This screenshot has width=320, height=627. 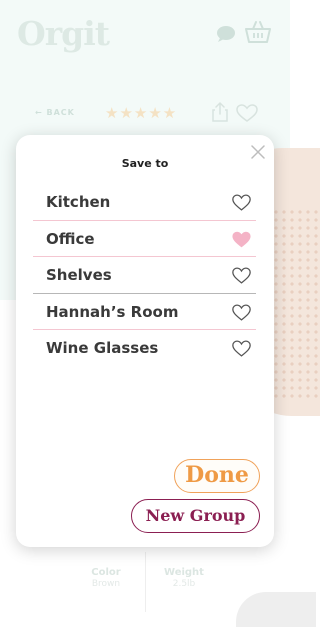 What do you see at coordinates (184, 584) in the screenshot?
I see `spec-value: 2.5lb` at bounding box center [184, 584].